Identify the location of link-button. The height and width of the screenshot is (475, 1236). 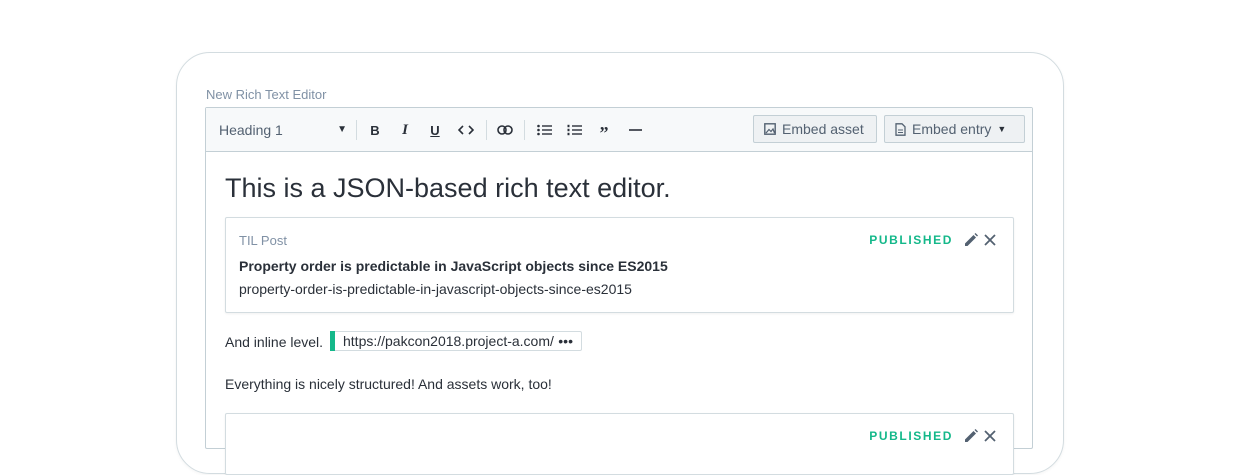
(505, 130).